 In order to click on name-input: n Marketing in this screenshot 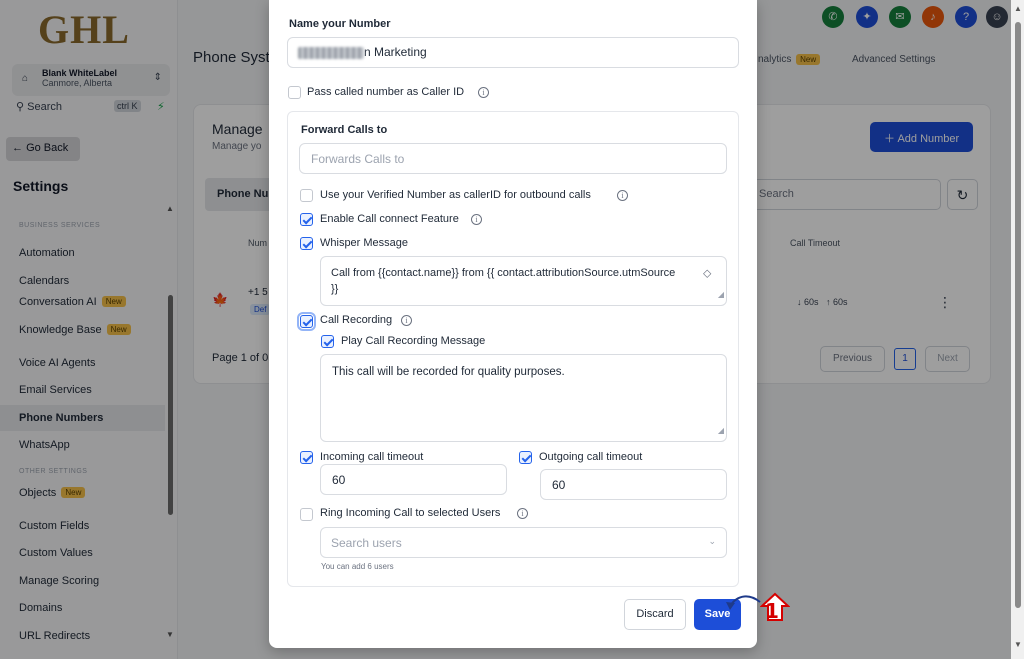, I will do `click(513, 52)`.